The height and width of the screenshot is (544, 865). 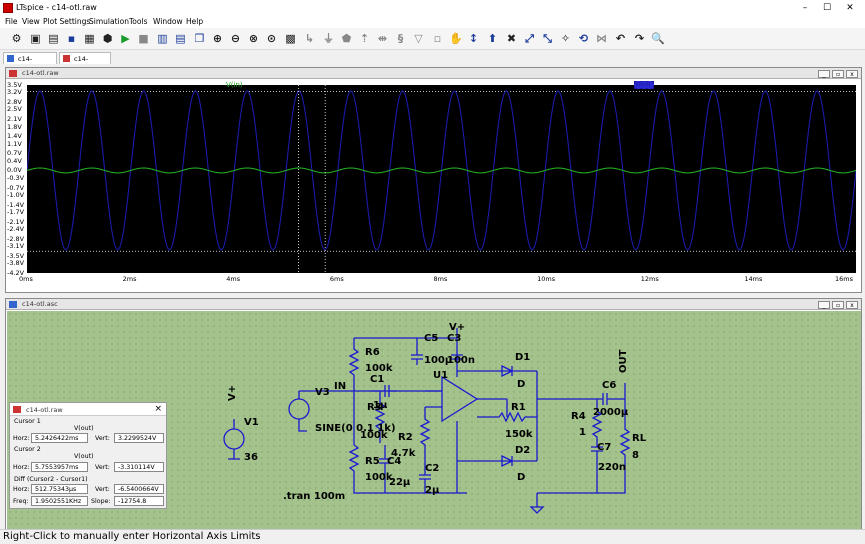 I want to click on component-icon: ▫, so click(x=437, y=38).